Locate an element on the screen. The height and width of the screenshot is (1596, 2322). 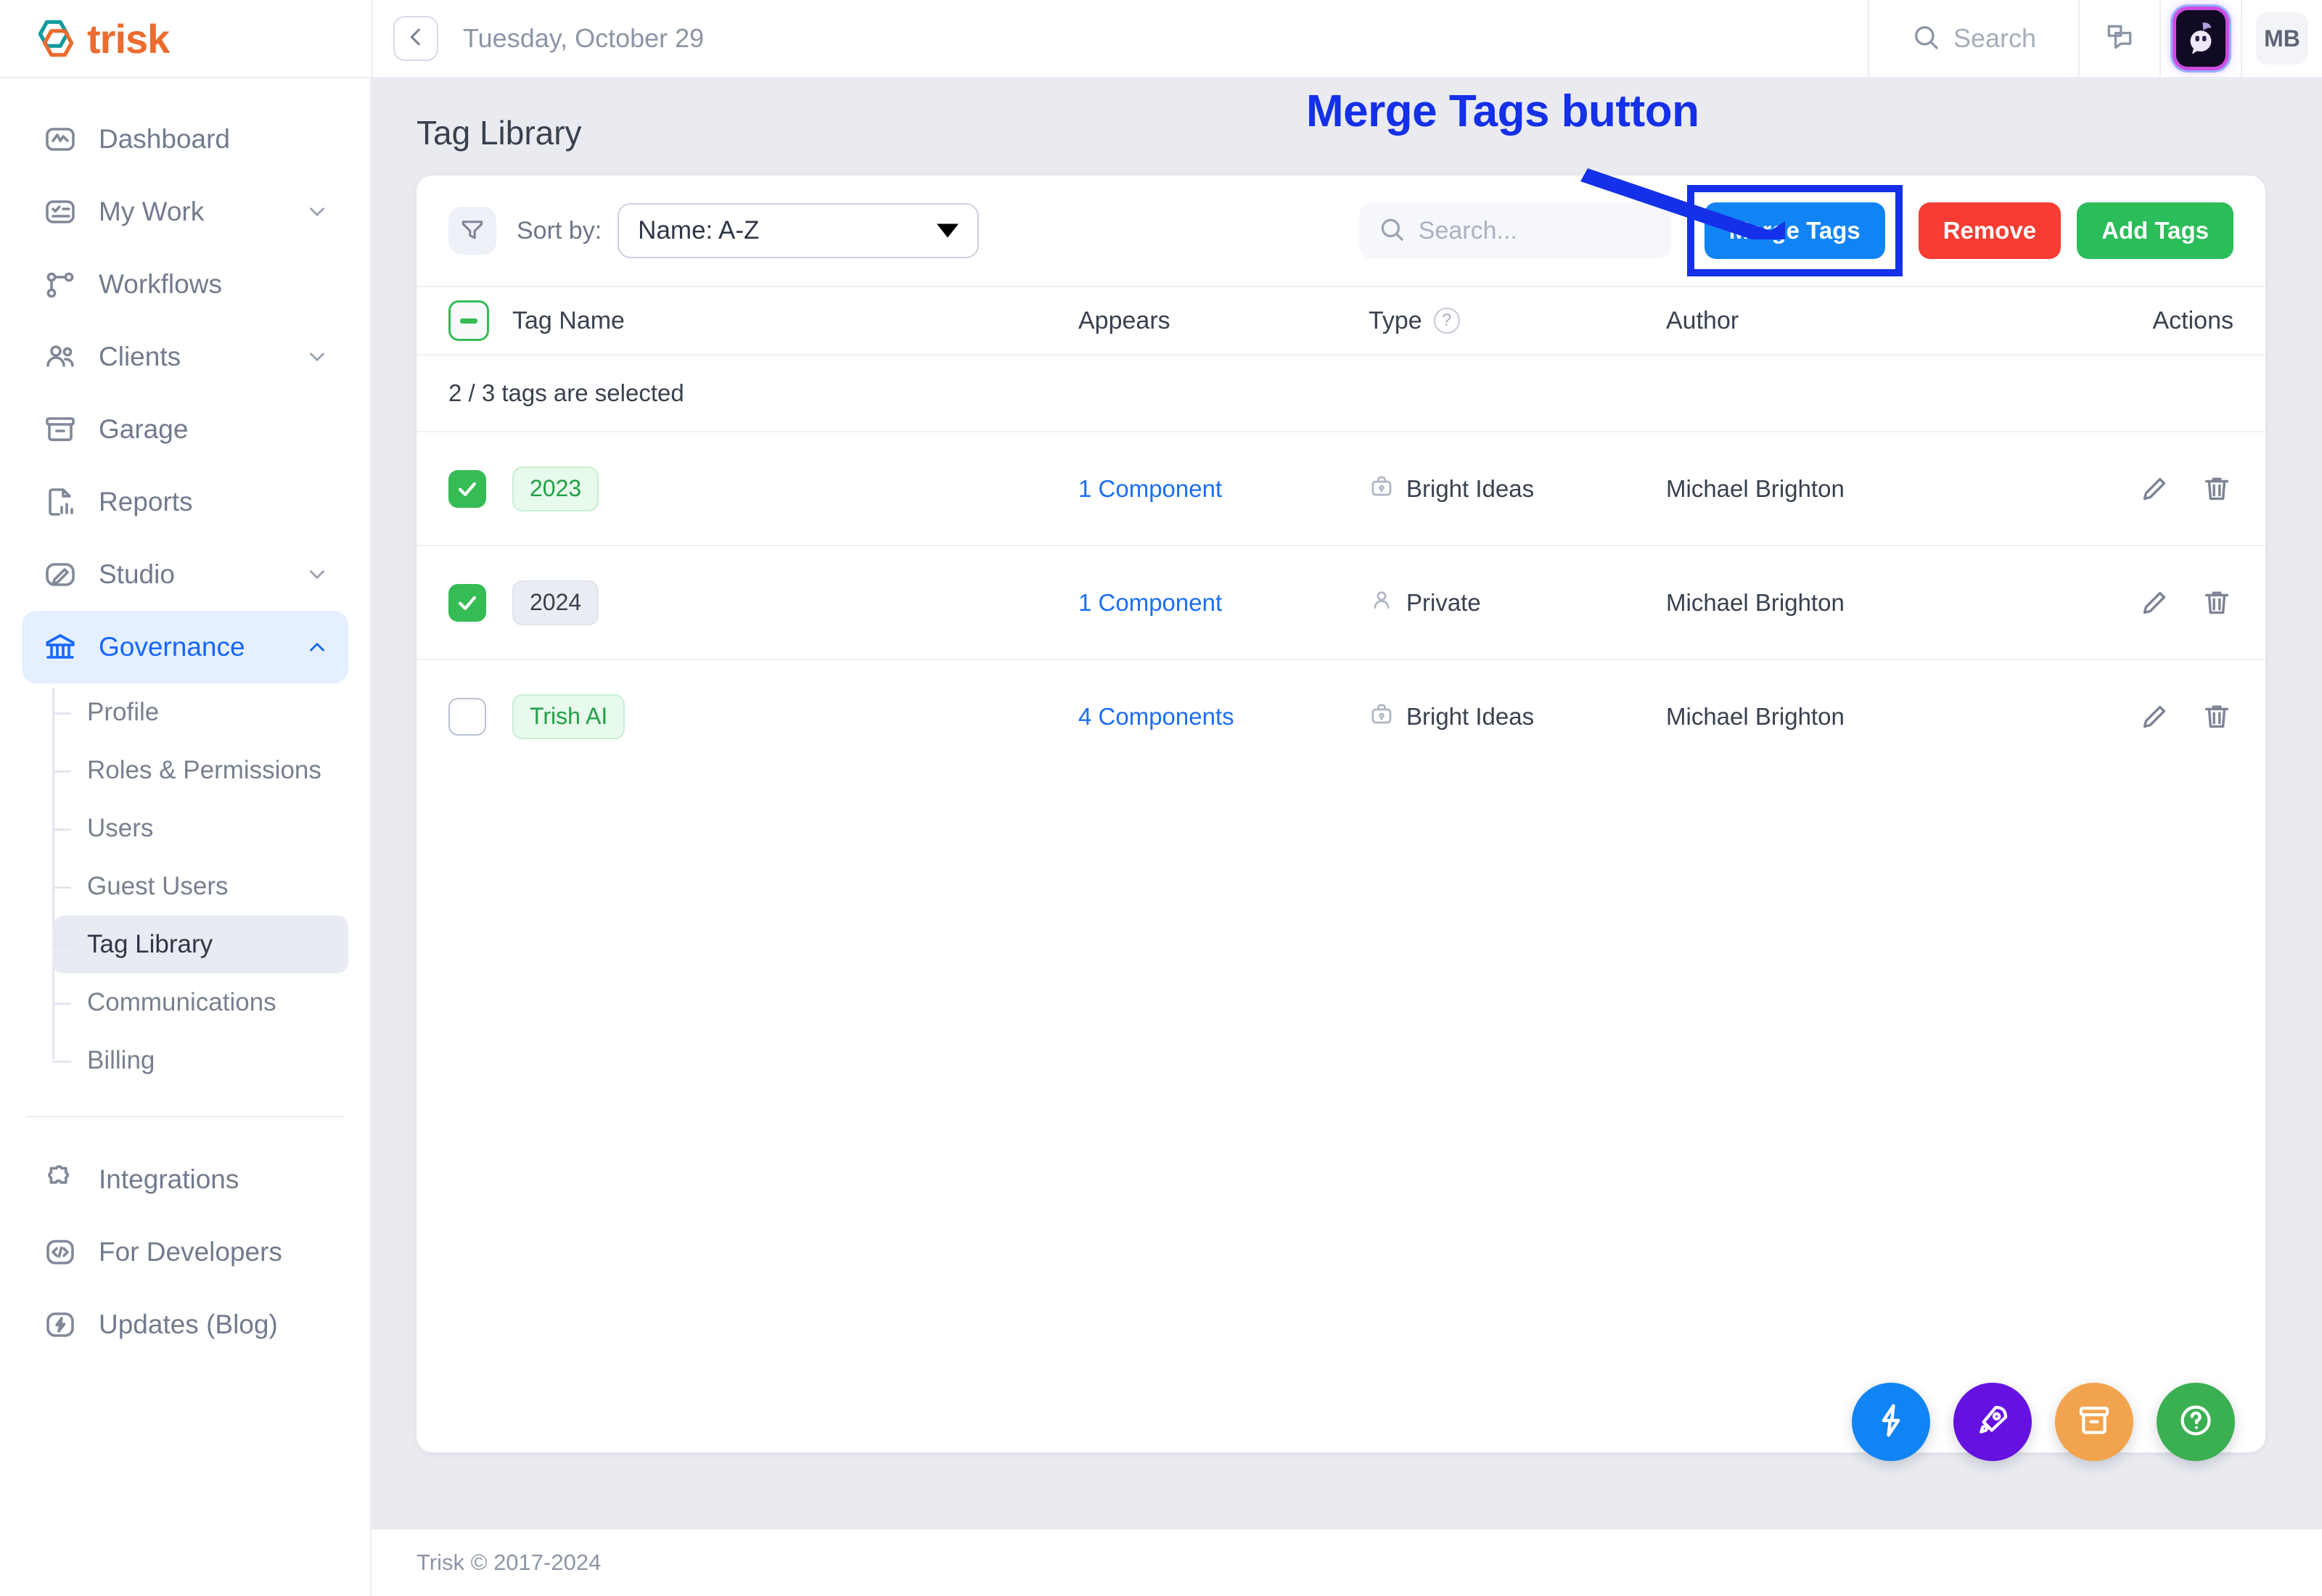
tag-badge: 2023 is located at coordinates (555, 489).